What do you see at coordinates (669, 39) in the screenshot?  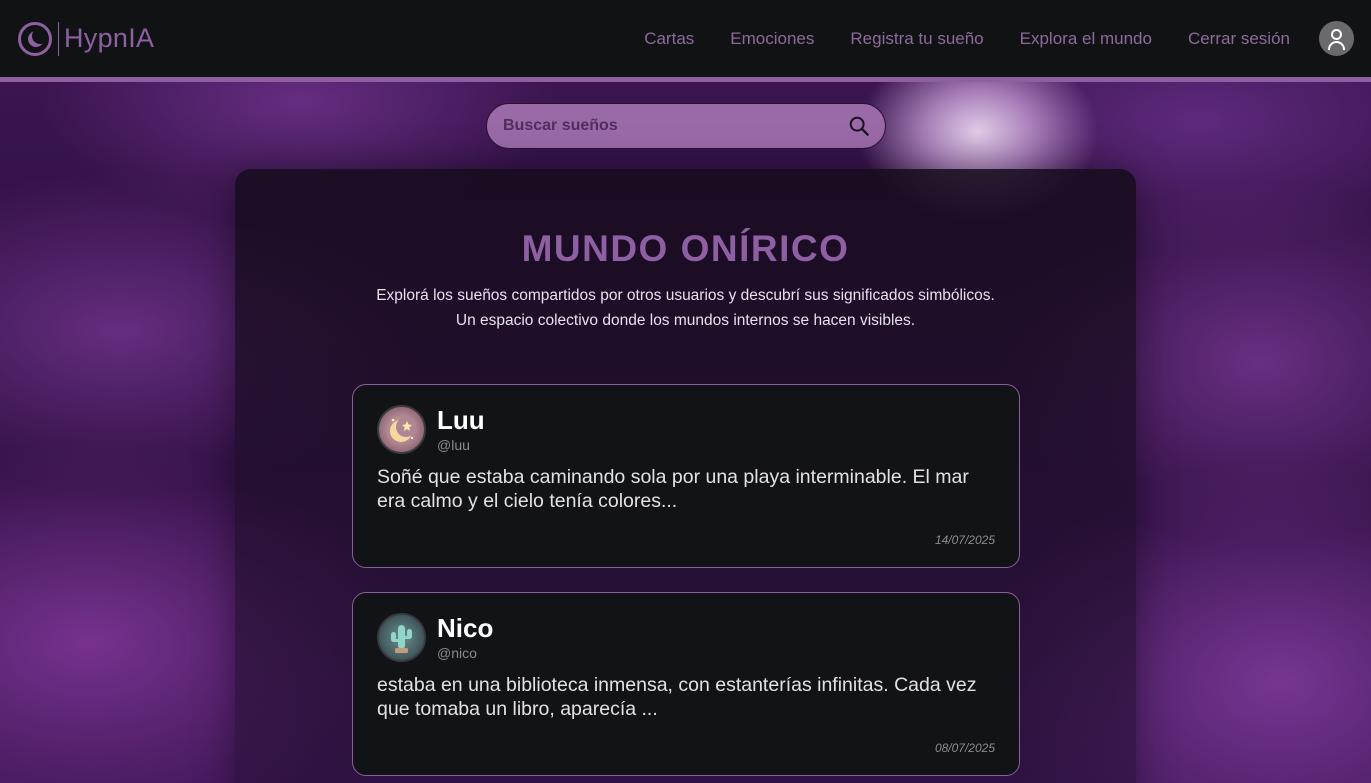 I see `nav-link-cartas: Cartas` at bounding box center [669, 39].